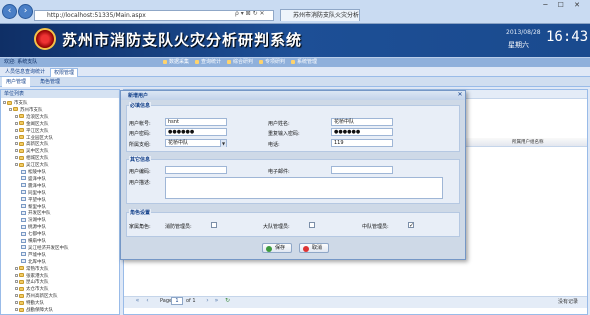 The image size is (590, 315). I want to click on system-title: 苏州市消防支队火灾分析研判系统, so click(182, 40).